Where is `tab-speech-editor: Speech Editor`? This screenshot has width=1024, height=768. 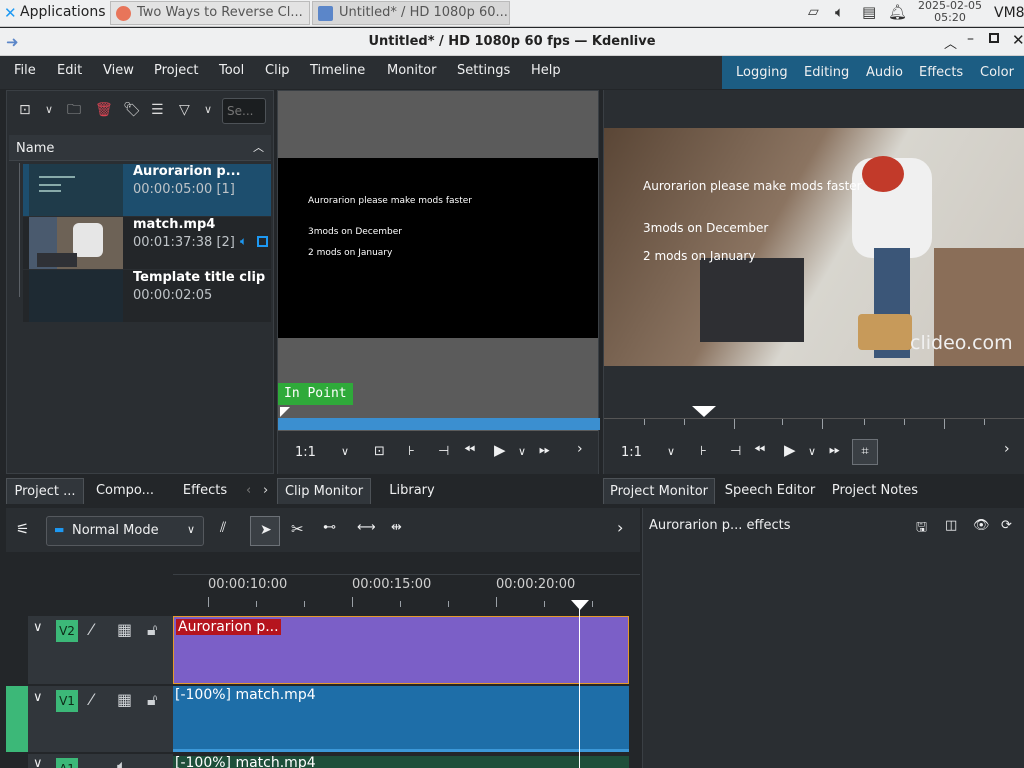 tab-speech-editor: Speech Editor is located at coordinates (770, 491).